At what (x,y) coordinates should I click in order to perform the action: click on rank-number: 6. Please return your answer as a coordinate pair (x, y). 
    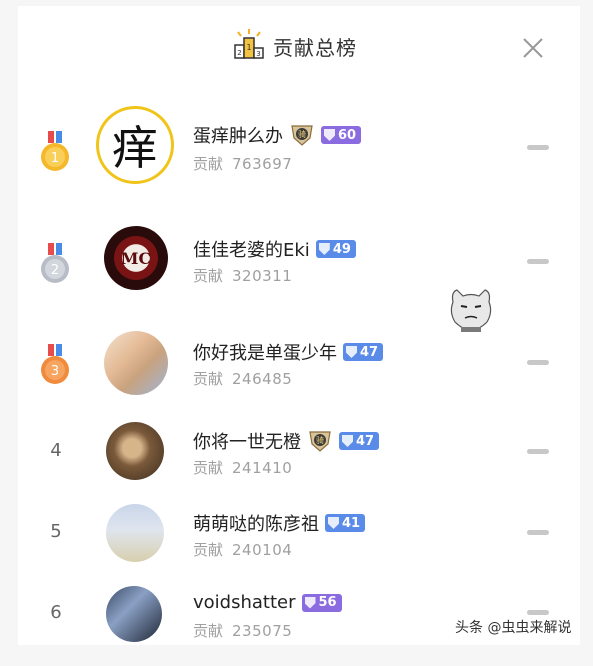
    Looking at the image, I should click on (56, 612).